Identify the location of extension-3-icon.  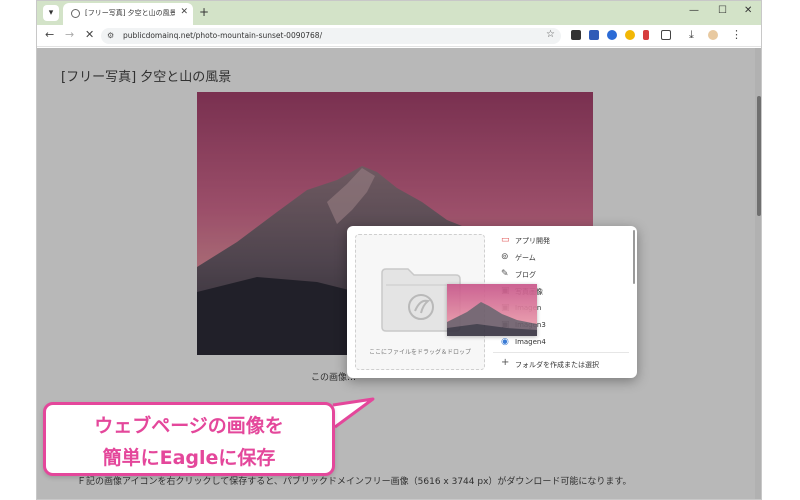
(612, 35).